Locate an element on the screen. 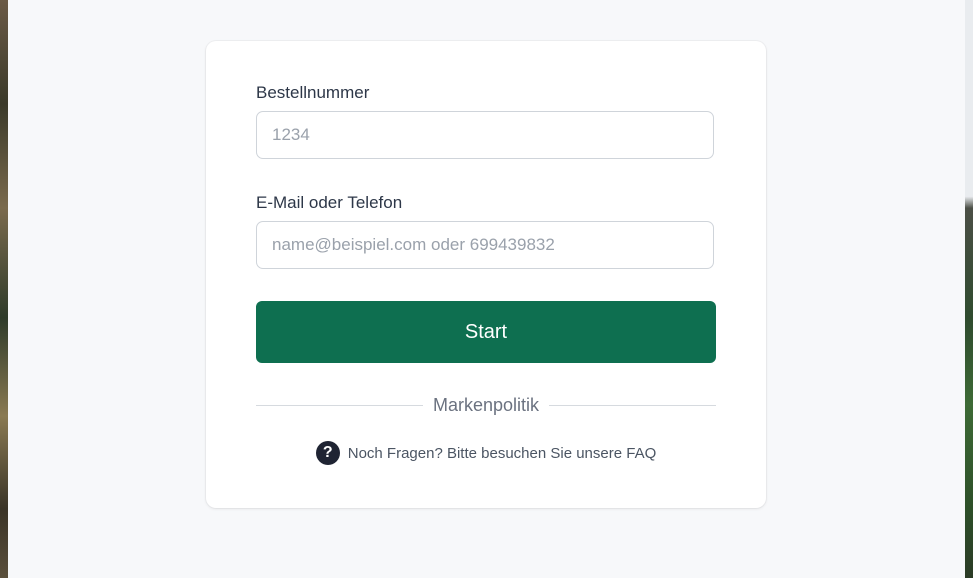  brand-policy-divider: Markenpolitik is located at coordinates (486, 405).